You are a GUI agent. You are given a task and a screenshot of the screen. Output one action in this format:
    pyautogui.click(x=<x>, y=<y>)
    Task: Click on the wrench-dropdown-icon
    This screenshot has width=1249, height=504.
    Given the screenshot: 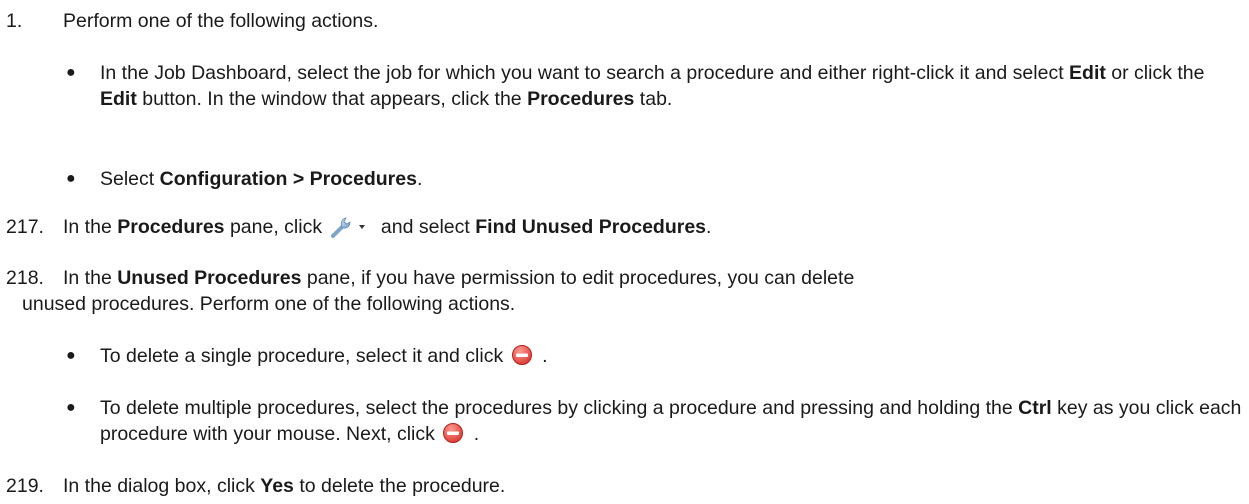 What is the action you would take?
    pyautogui.click(x=350, y=228)
    